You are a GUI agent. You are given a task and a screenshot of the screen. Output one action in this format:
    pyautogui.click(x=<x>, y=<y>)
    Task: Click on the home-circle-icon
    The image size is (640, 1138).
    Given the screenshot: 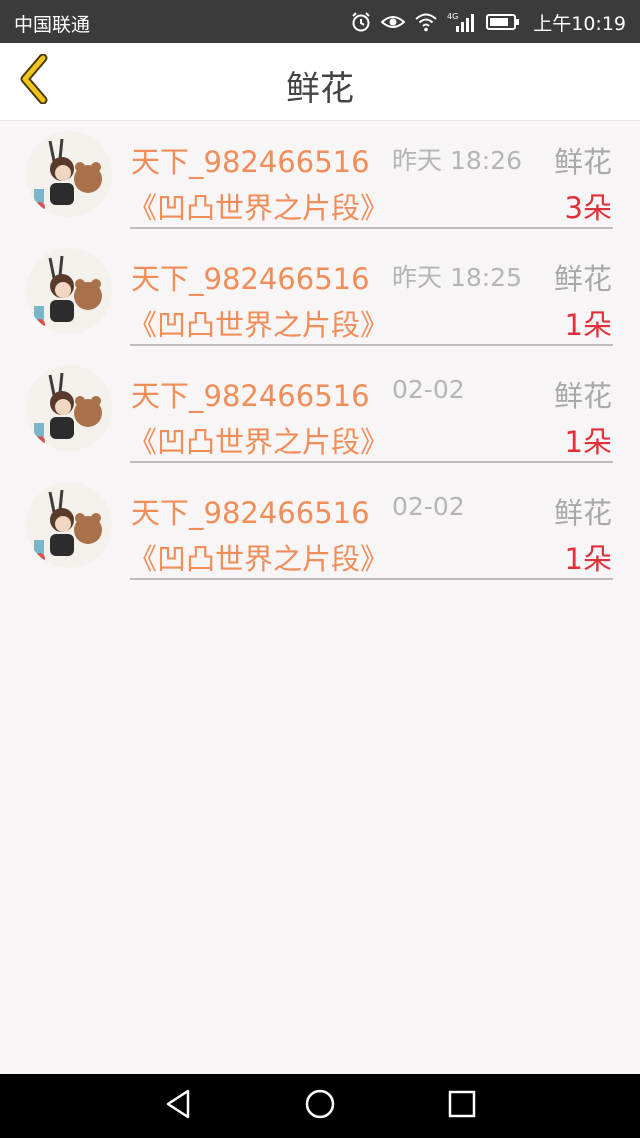 What is the action you would take?
    pyautogui.click(x=320, y=1106)
    